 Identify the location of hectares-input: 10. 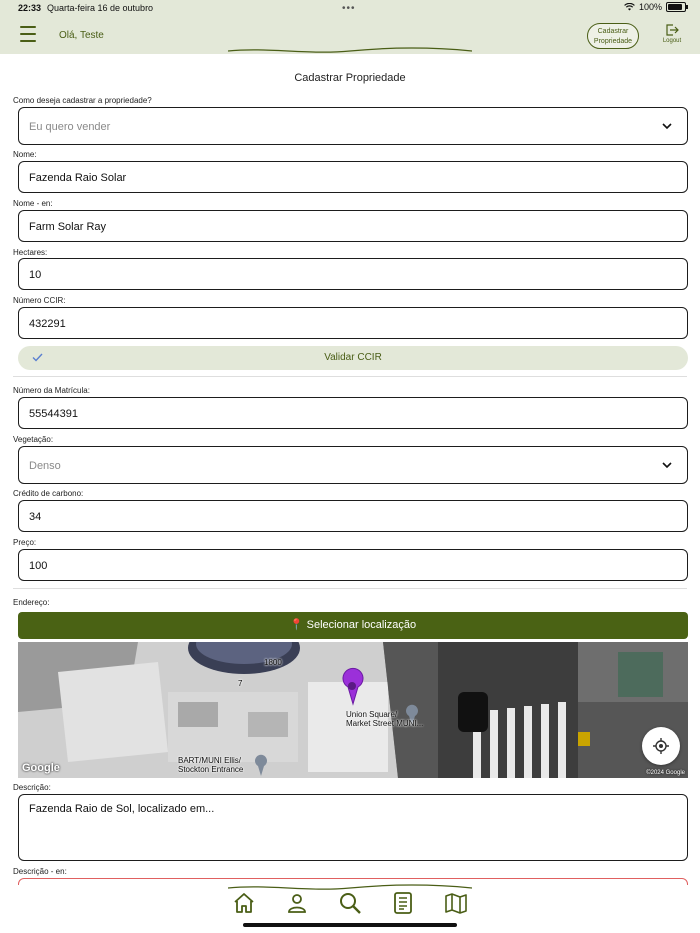
(353, 274).